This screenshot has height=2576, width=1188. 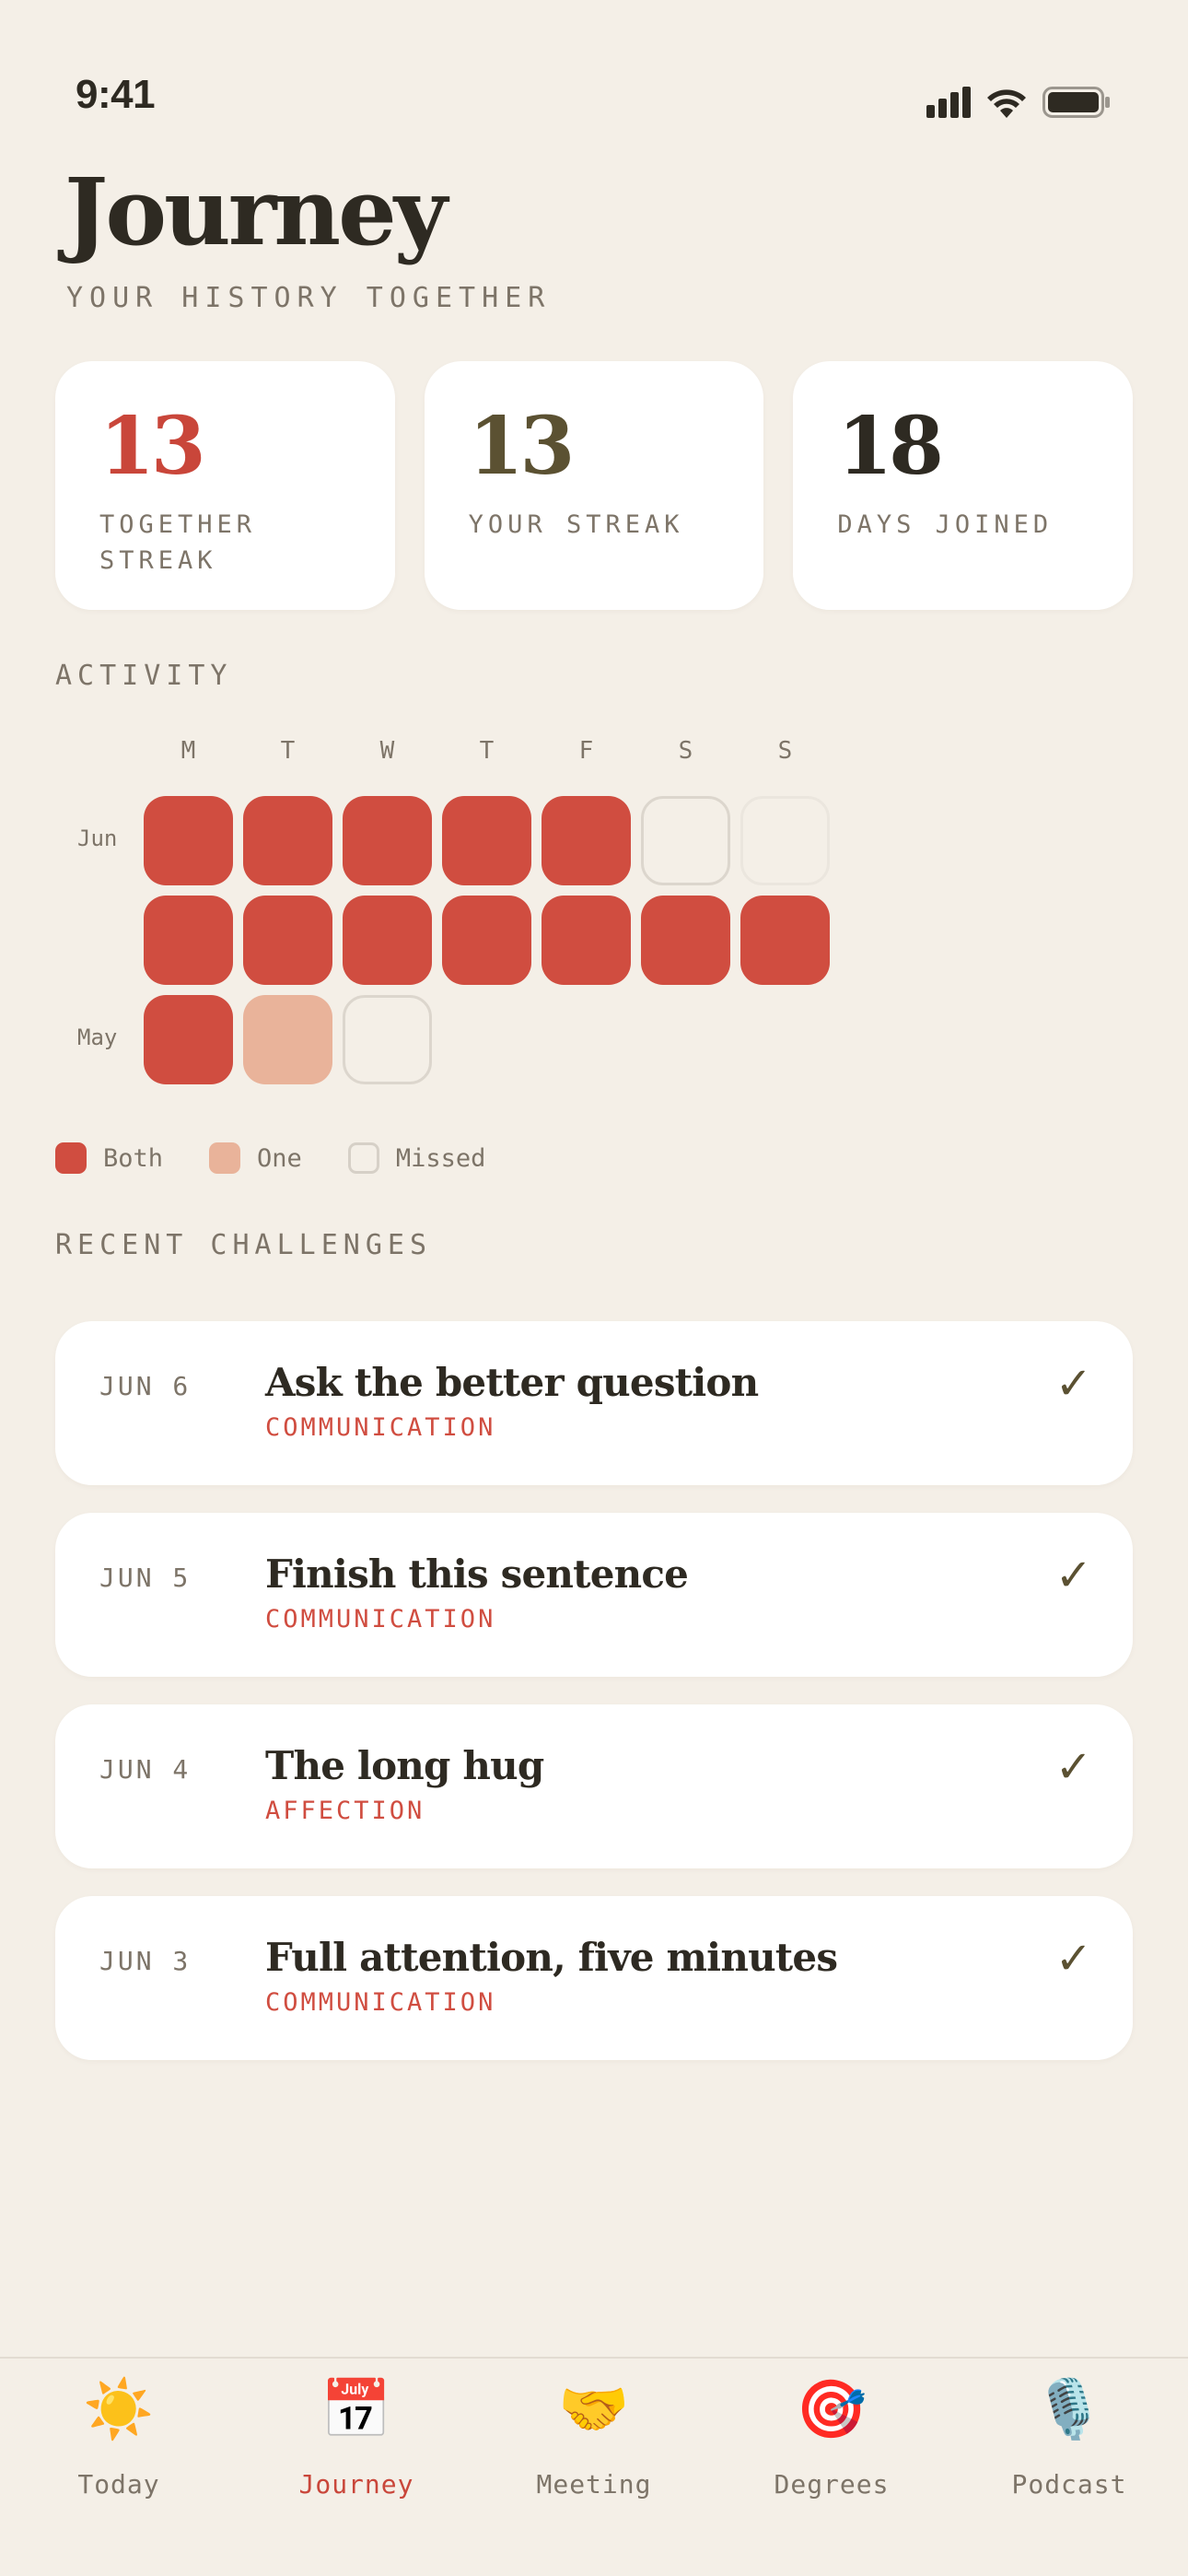 What do you see at coordinates (1069, 2484) in the screenshot?
I see `tab-label: Podcast` at bounding box center [1069, 2484].